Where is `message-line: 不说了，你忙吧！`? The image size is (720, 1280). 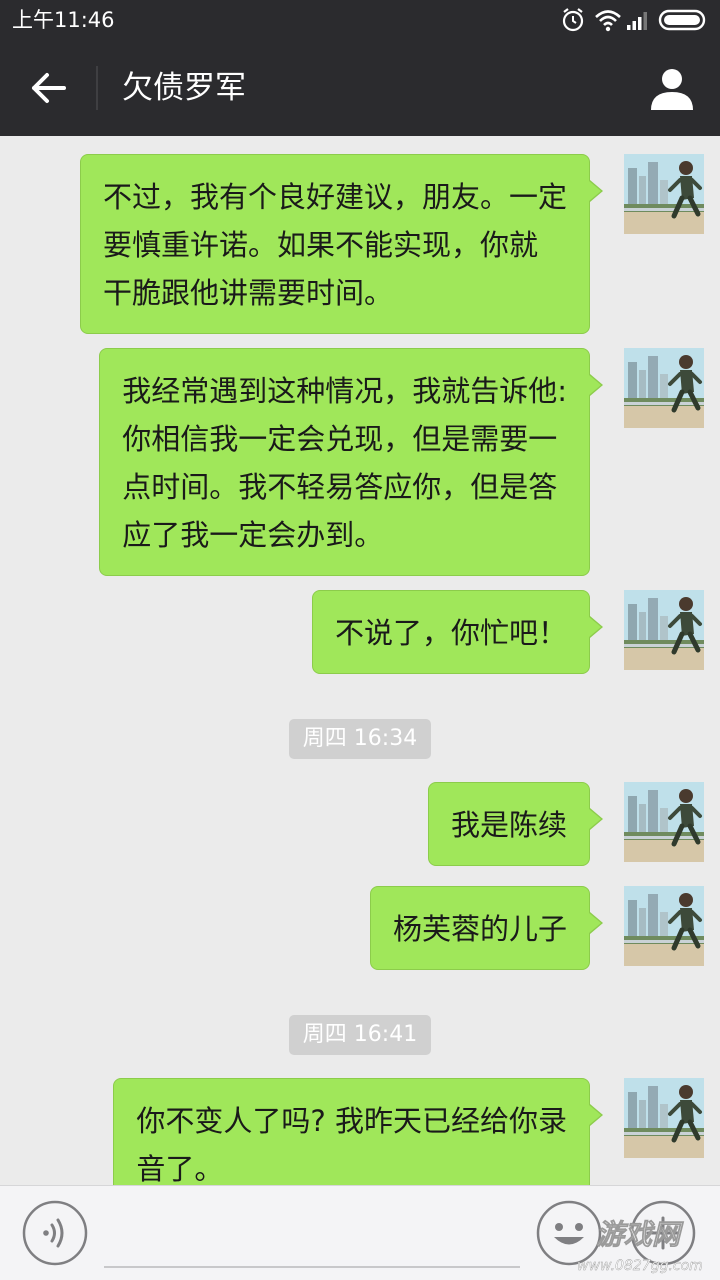
message-line: 不说了，你忙吧！ is located at coordinates (450, 633).